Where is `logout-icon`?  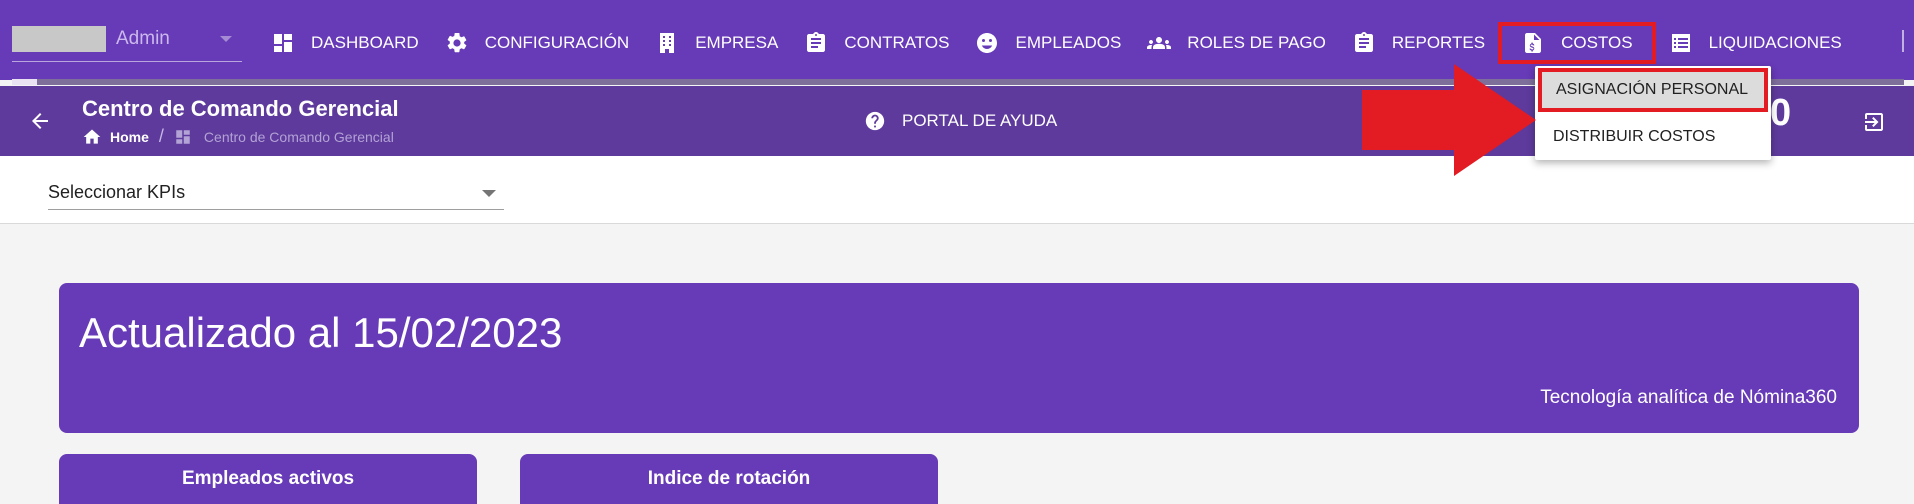
logout-icon is located at coordinates (1874, 122).